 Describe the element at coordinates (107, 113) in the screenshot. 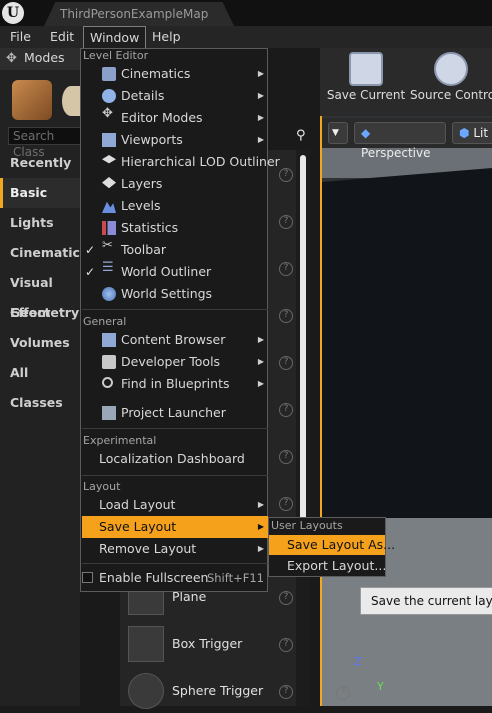

I see `editor-modes-icon: ✥` at that location.